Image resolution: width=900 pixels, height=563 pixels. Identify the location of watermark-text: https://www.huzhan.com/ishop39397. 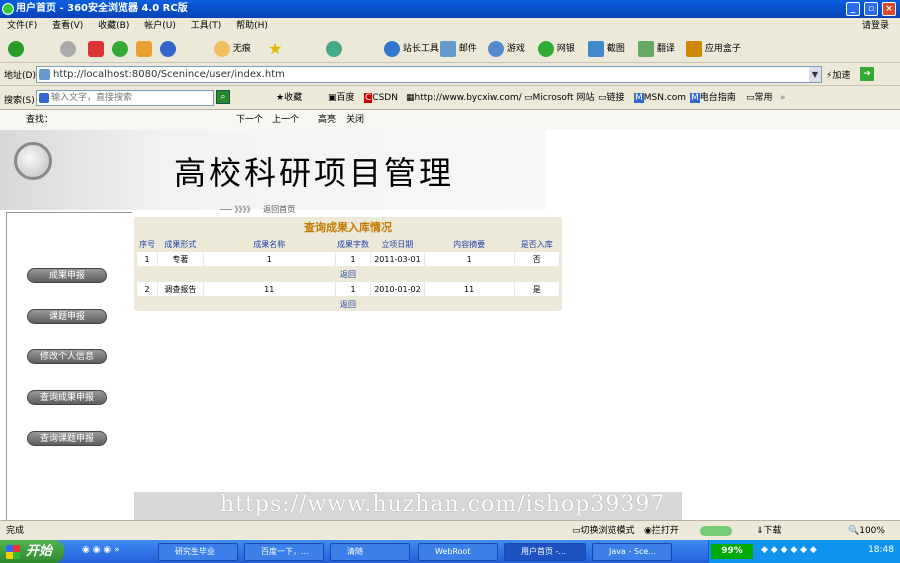
(443, 504).